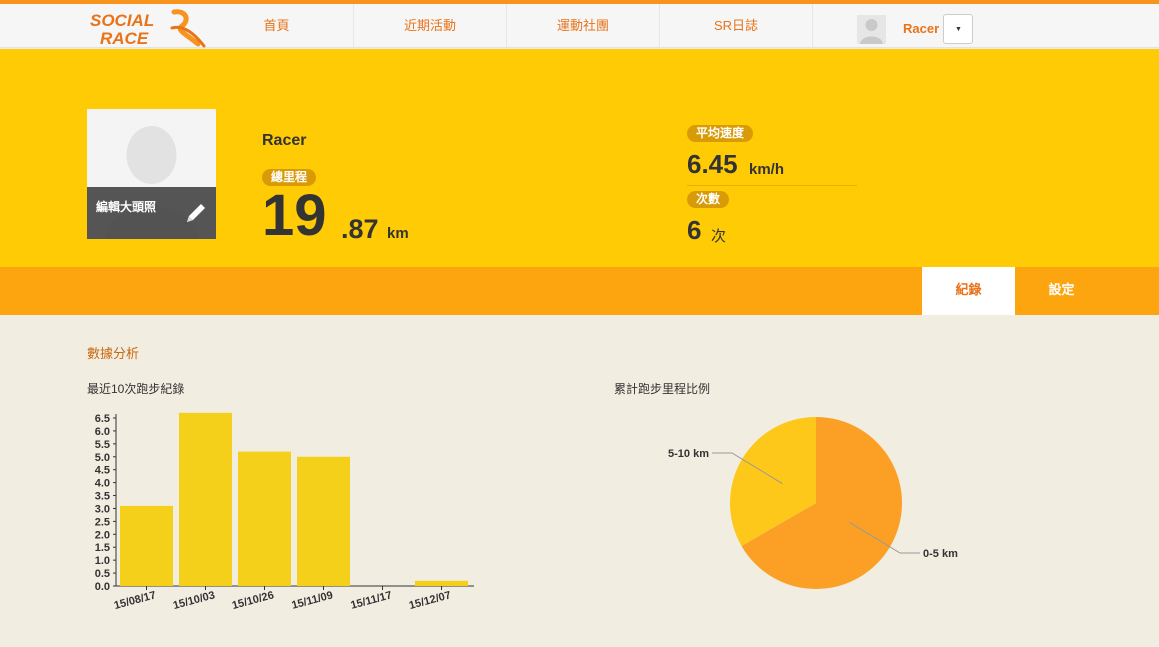 Image resolution: width=1159 pixels, height=647 pixels. Describe the element at coordinates (767, 169) in the screenshot. I see `avg-speed-unit: km/h` at that location.